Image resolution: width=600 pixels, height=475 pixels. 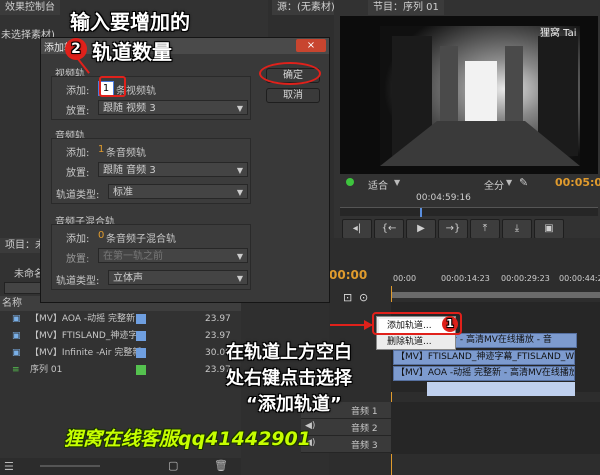 What do you see at coordinates (495, 428) in the screenshot?
I see `audio-track-area` at bounding box center [495, 428].